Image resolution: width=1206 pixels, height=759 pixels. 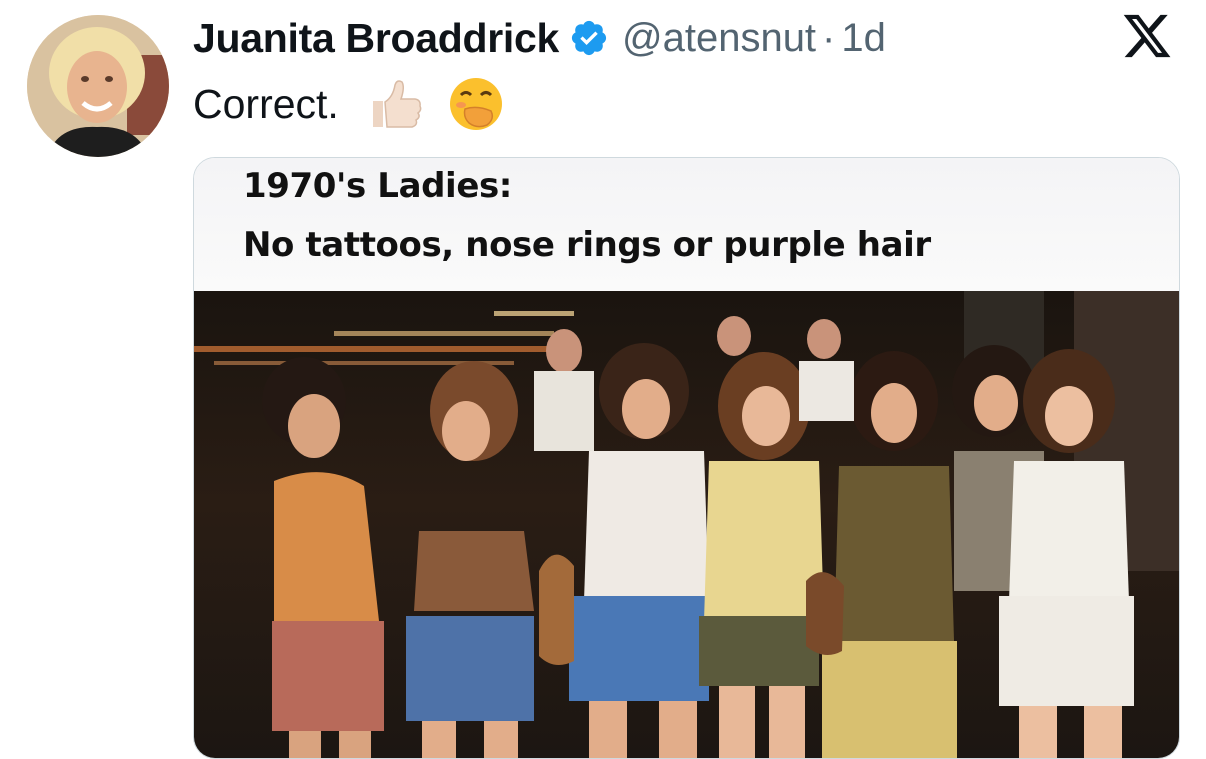 What do you see at coordinates (587, 245) in the screenshot?
I see `caption-line-2: No tattoos, nose rings or purple hair` at bounding box center [587, 245].